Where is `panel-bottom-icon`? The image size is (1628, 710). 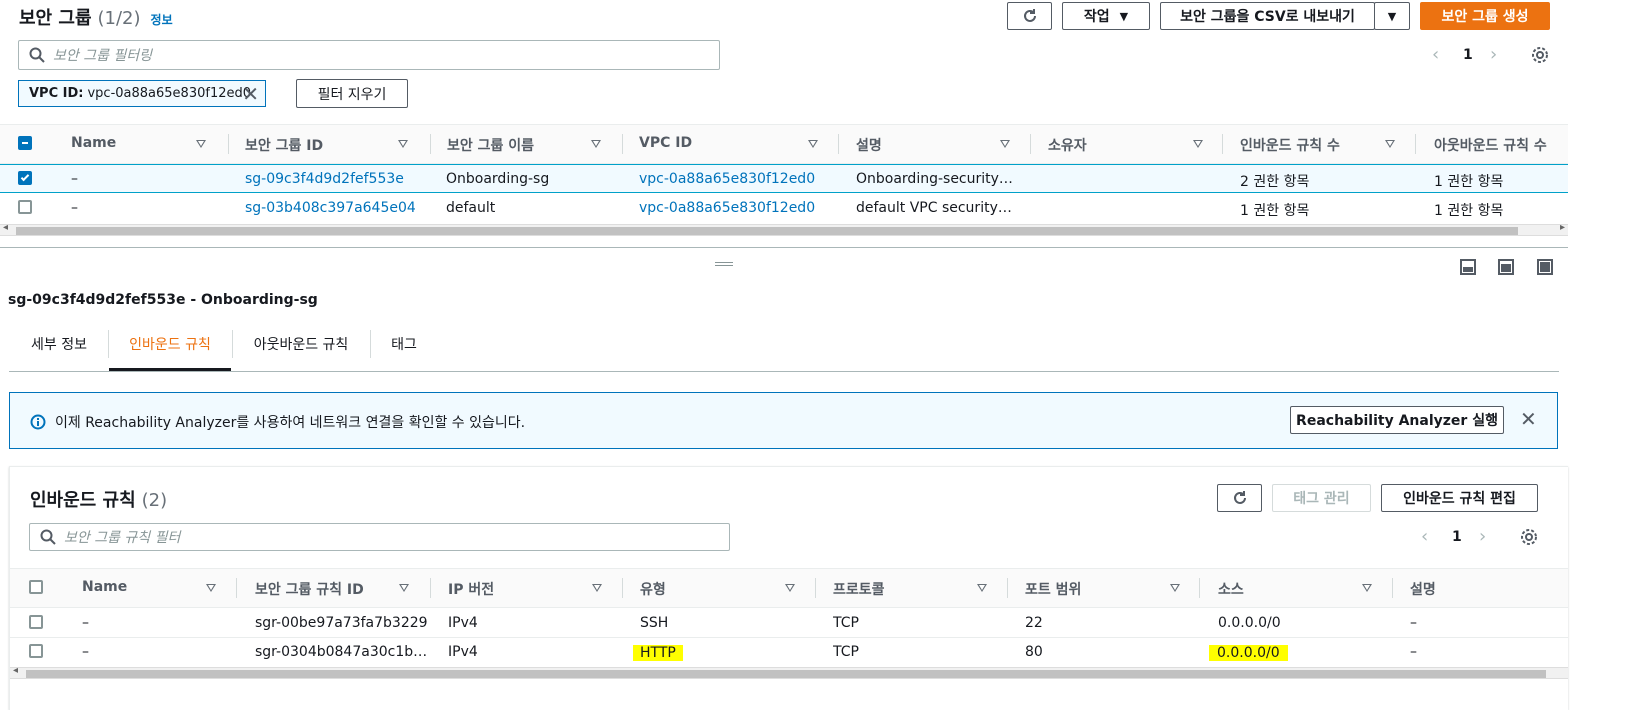 panel-bottom-icon is located at coordinates (1468, 267).